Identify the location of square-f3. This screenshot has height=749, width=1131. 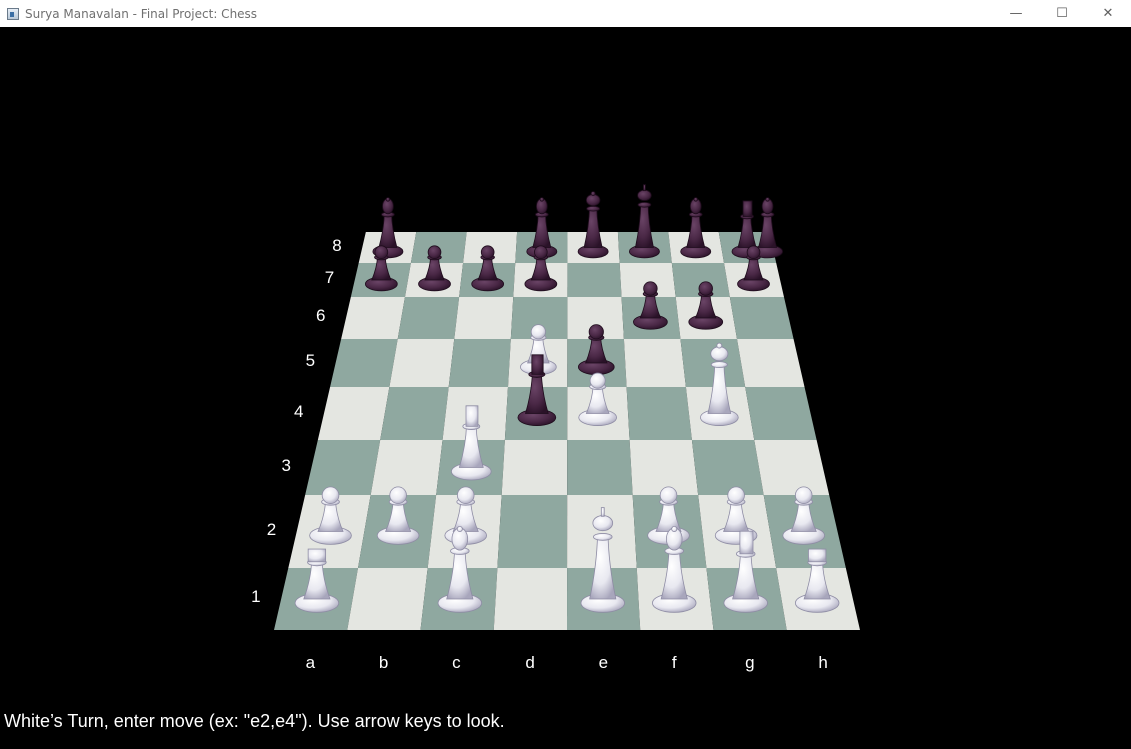
(664, 467).